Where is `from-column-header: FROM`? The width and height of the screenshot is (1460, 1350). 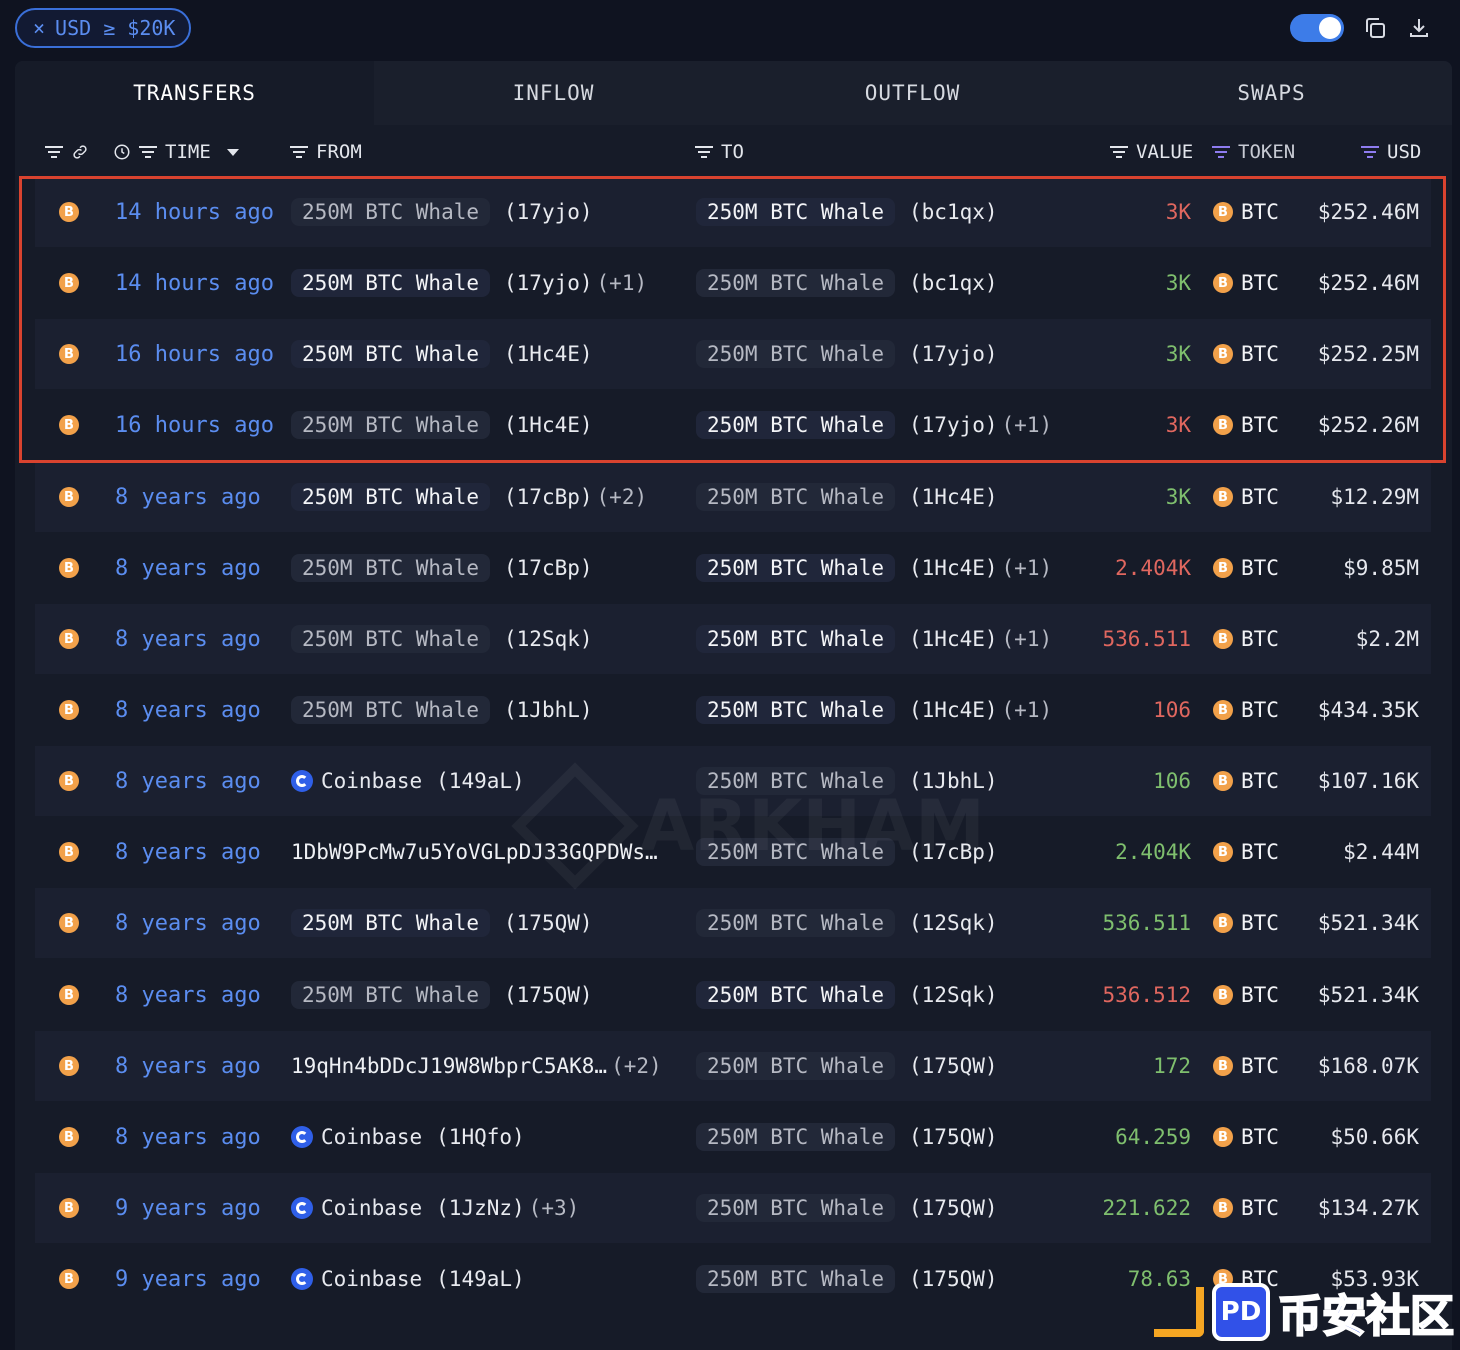 from-column-header: FROM is located at coordinates (326, 152).